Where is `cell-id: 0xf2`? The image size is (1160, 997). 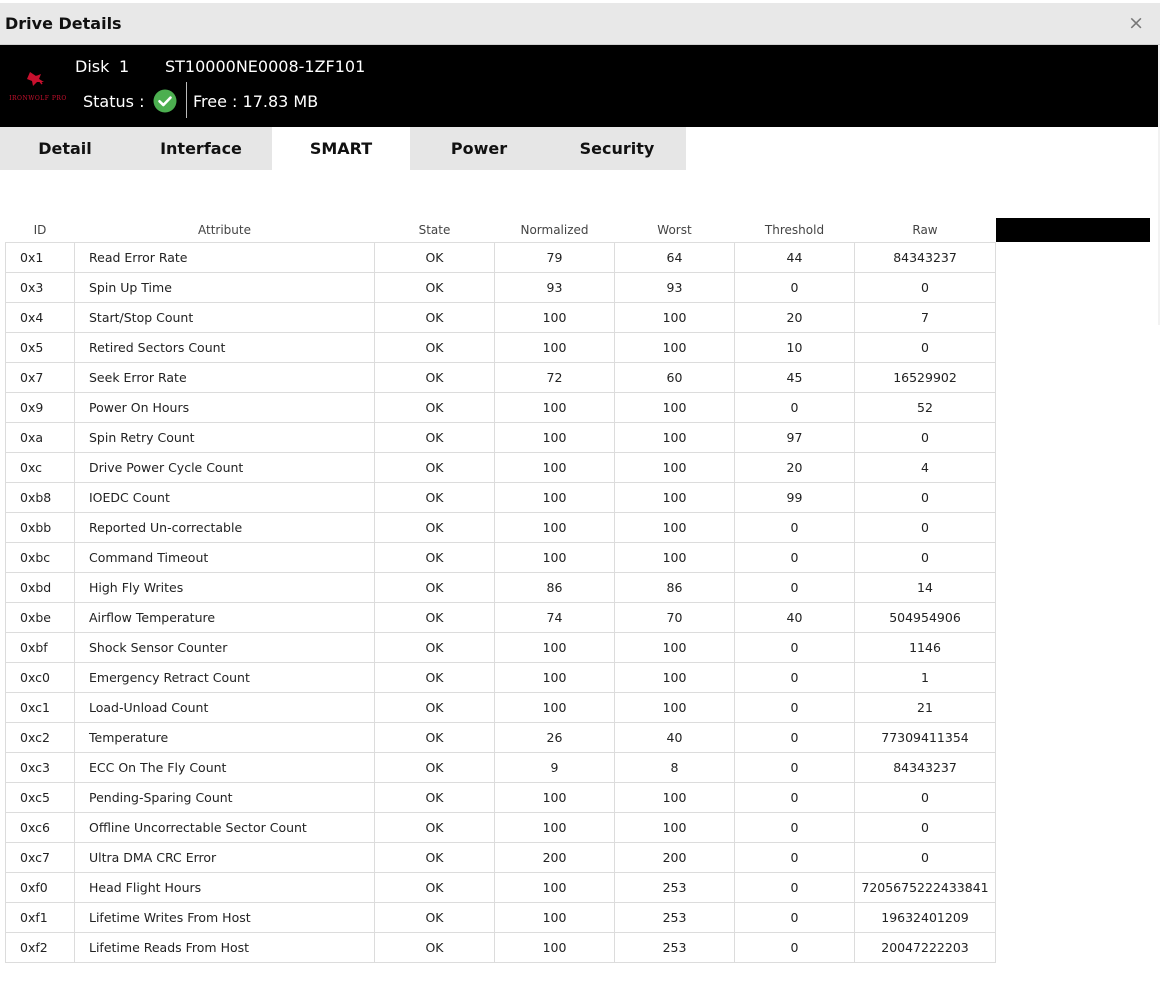
cell-id: 0xf2 is located at coordinates (40, 947).